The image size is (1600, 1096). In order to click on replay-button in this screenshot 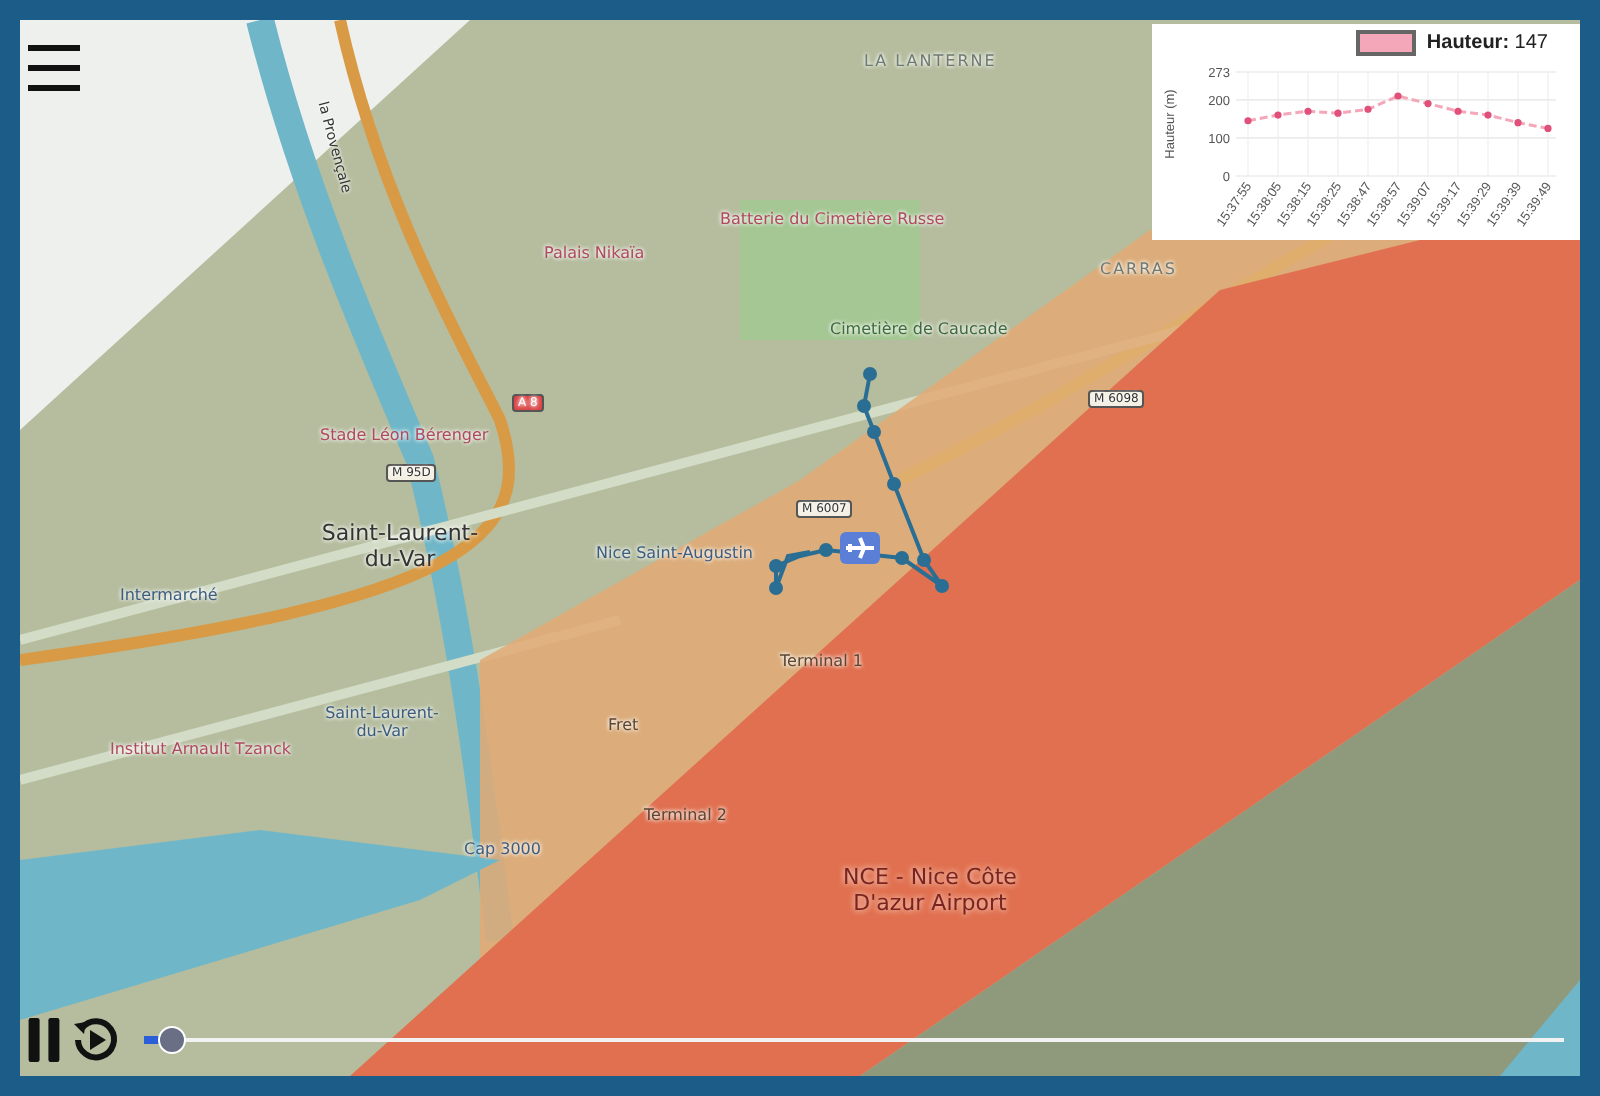, I will do `click(96, 1040)`.